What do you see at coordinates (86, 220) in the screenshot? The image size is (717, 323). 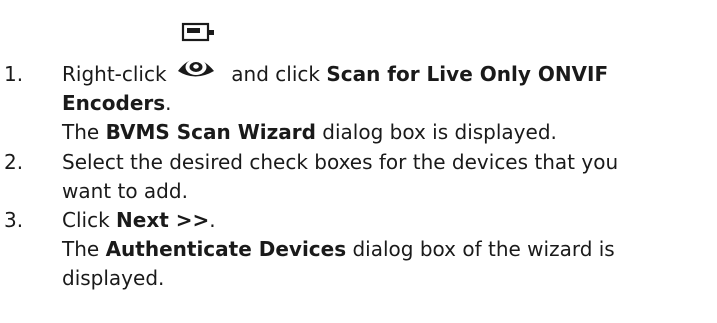 I see `step-text: Click` at bounding box center [86, 220].